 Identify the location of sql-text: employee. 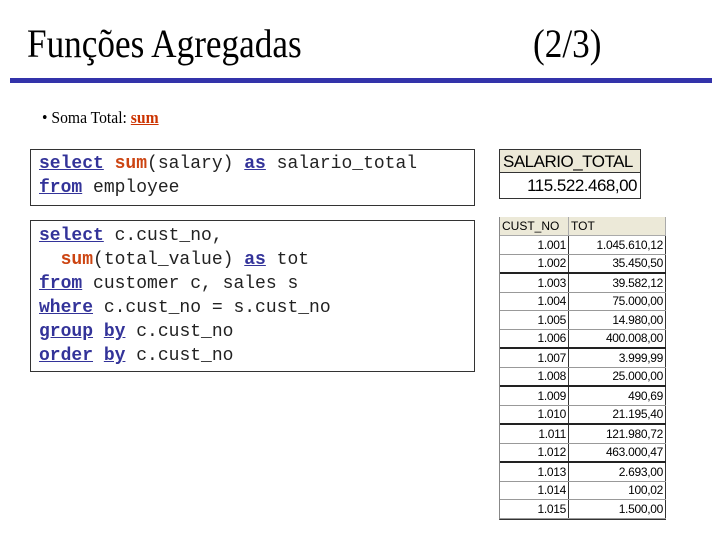
(131, 188).